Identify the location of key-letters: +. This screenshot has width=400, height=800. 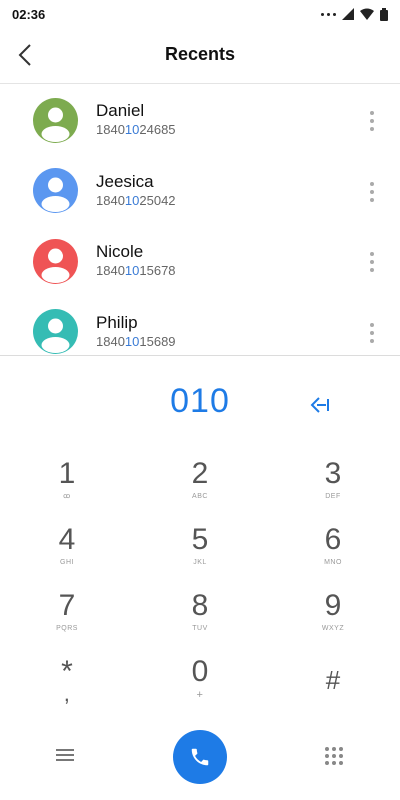
(200, 695).